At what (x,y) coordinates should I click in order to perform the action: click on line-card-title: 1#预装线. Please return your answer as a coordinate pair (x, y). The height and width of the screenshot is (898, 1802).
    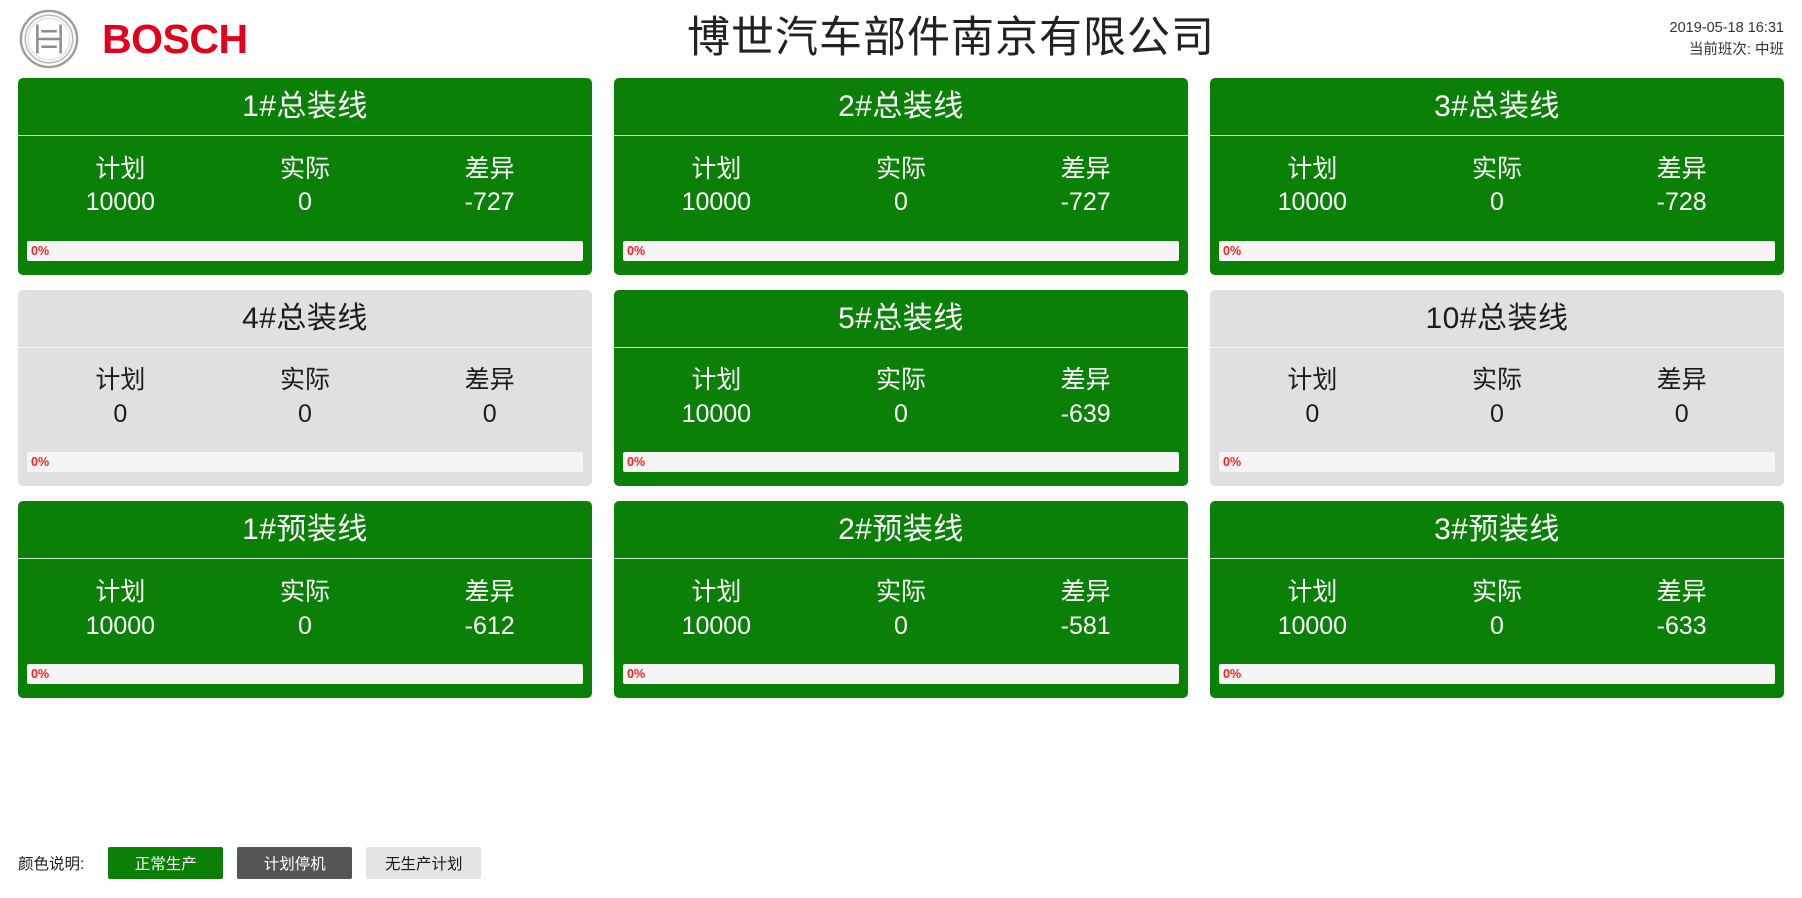
    Looking at the image, I should click on (305, 530).